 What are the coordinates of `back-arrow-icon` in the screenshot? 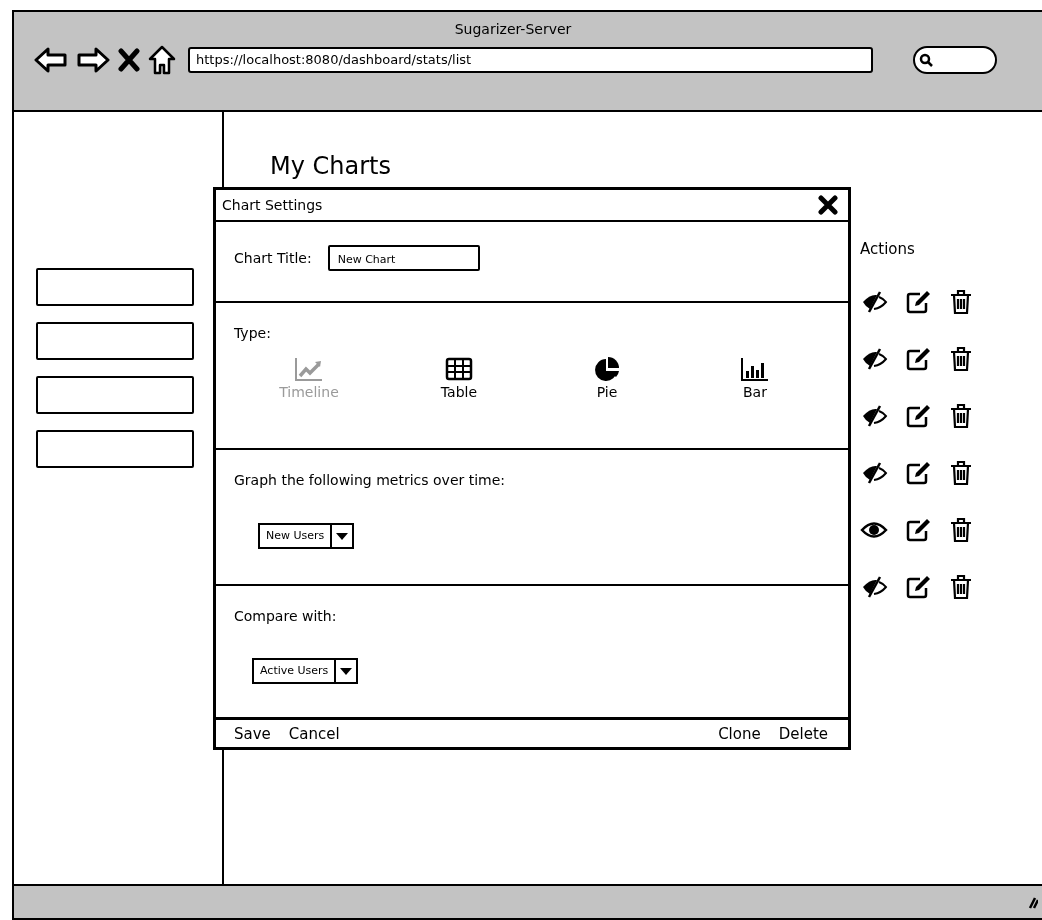 It's located at (51, 60).